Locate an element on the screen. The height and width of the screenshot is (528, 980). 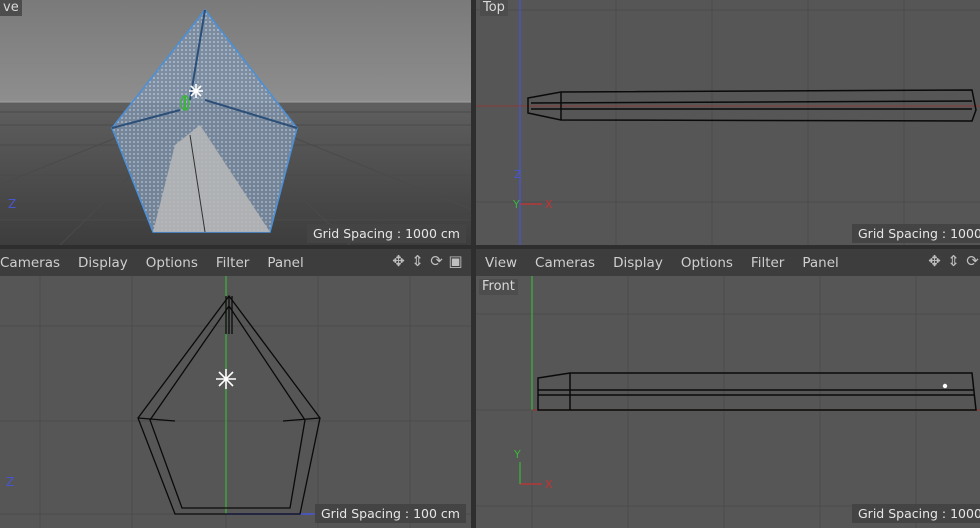
object-pivot-point is located at coordinates (945, 386).